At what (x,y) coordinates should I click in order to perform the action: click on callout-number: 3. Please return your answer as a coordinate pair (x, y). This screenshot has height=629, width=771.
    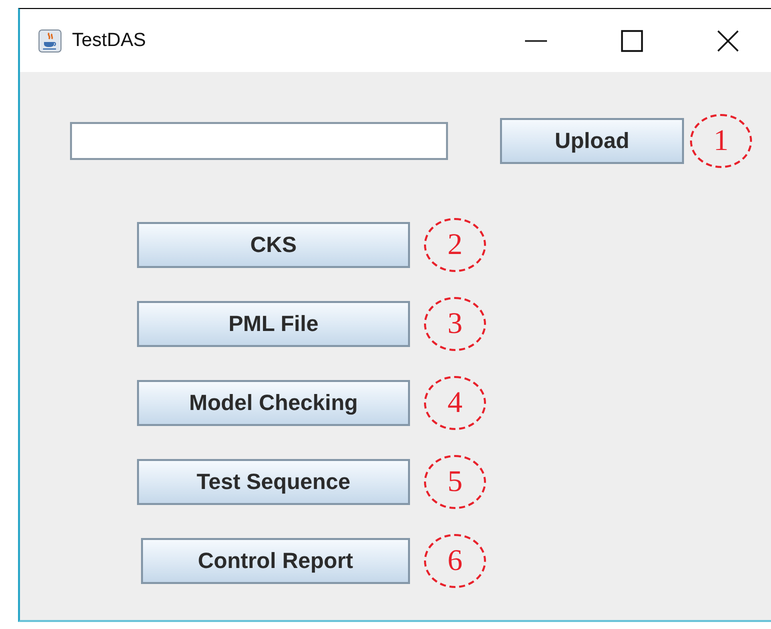
    Looking at the image, I should click on (455, 324).